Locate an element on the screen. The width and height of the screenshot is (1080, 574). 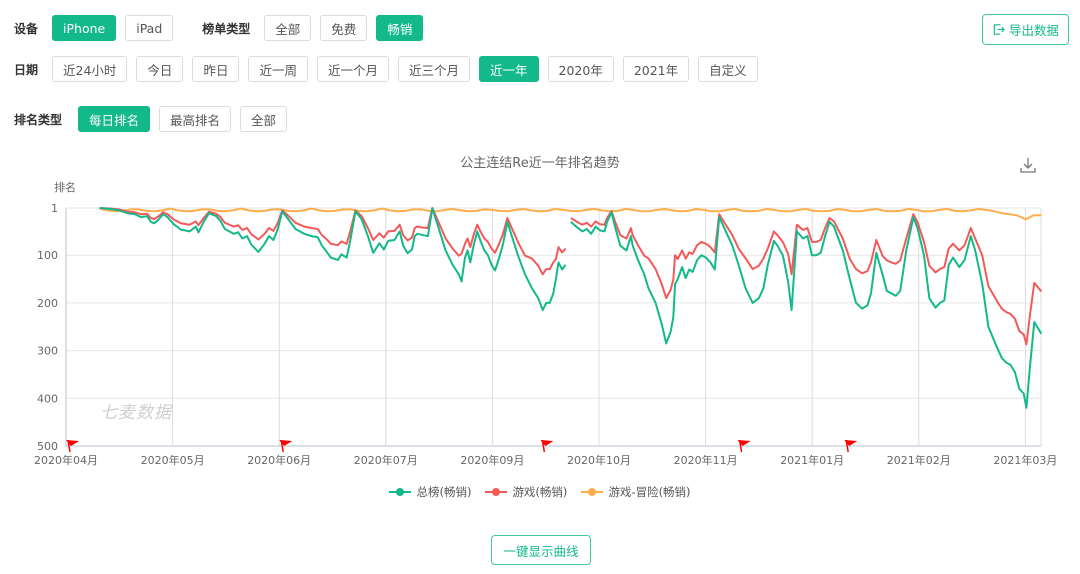
y-tick-label: 100 is located at coordinates (47, 255).